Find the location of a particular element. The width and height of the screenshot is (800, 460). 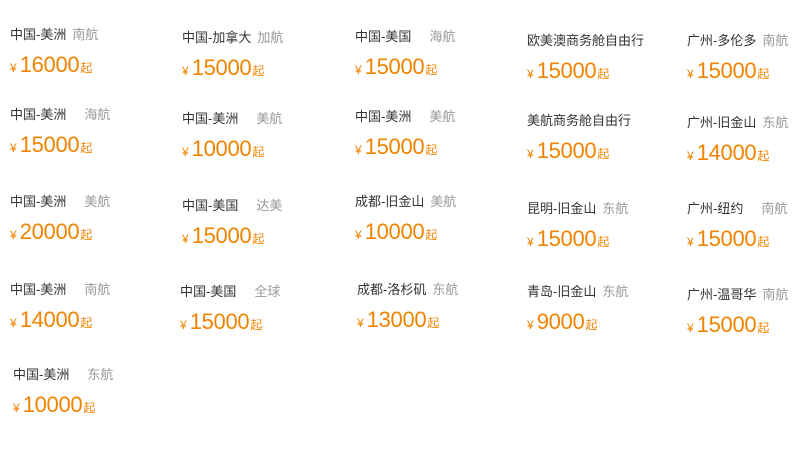

route-name: 成都-旧金山 is located at coordinates (390, 201).